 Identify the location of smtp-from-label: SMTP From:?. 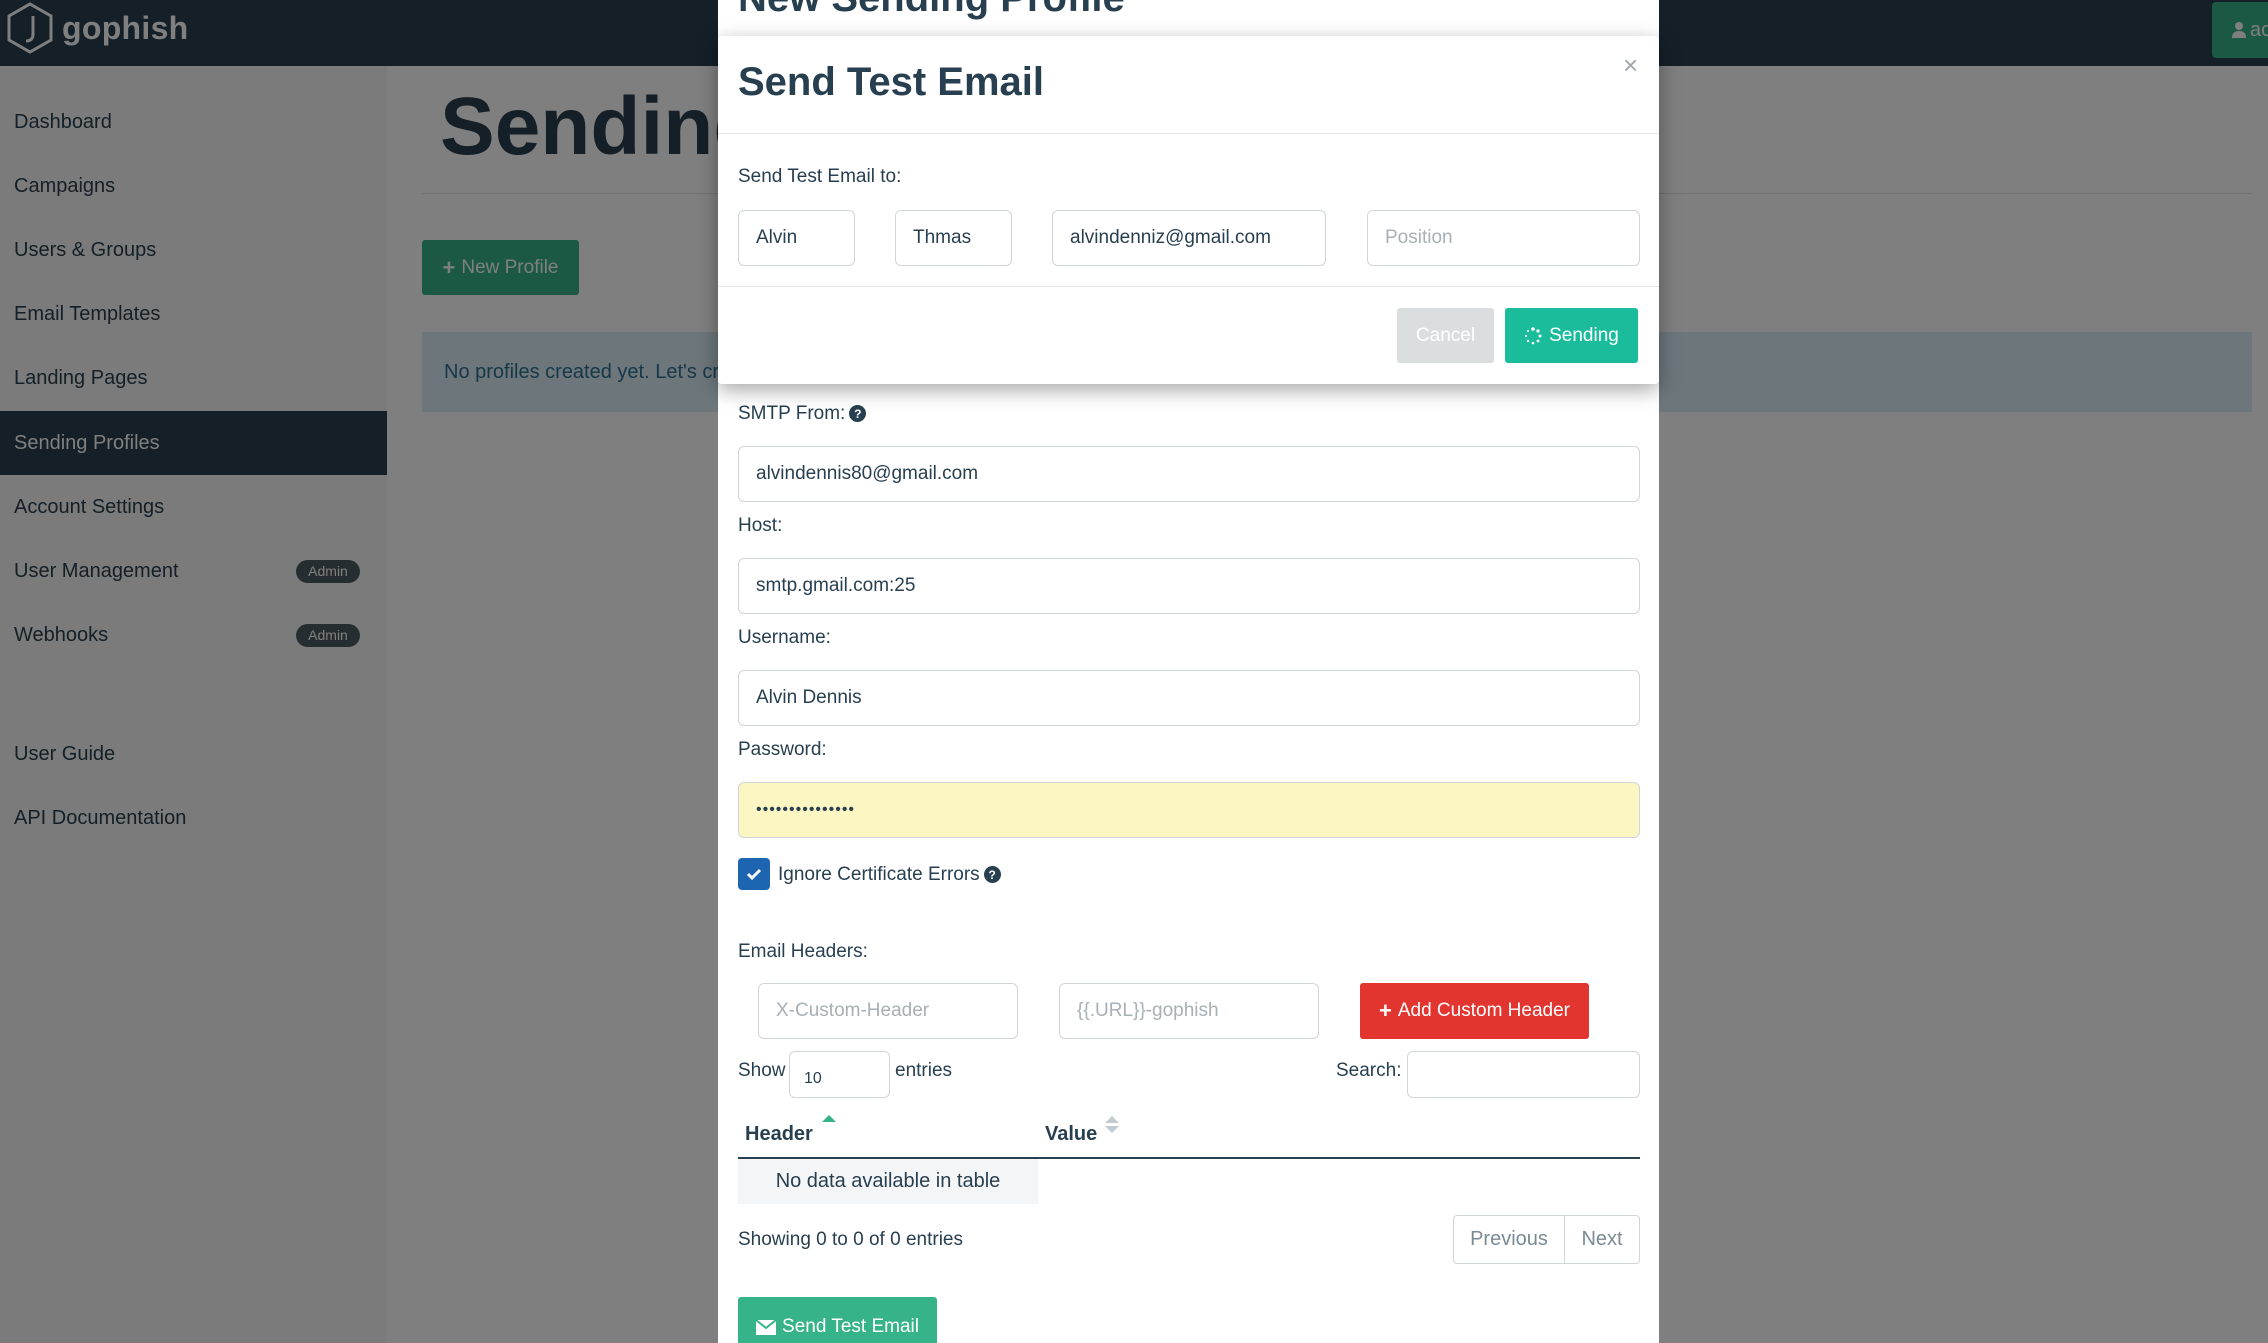
(802, 414).